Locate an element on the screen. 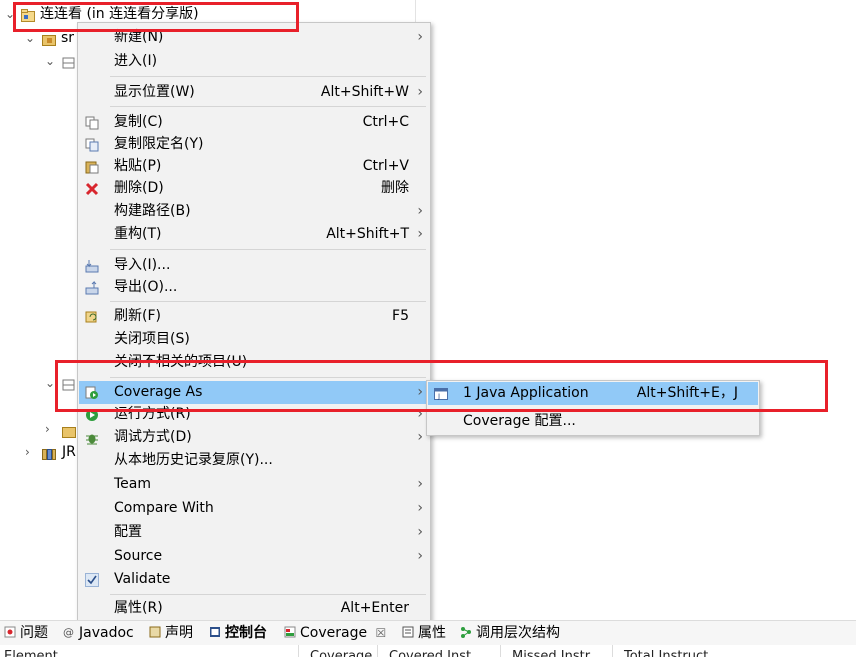 Image resolution: width=856 pixels, height=657 pixels. menu-item-accelerator: F5 is located at coordinates (400, 316).